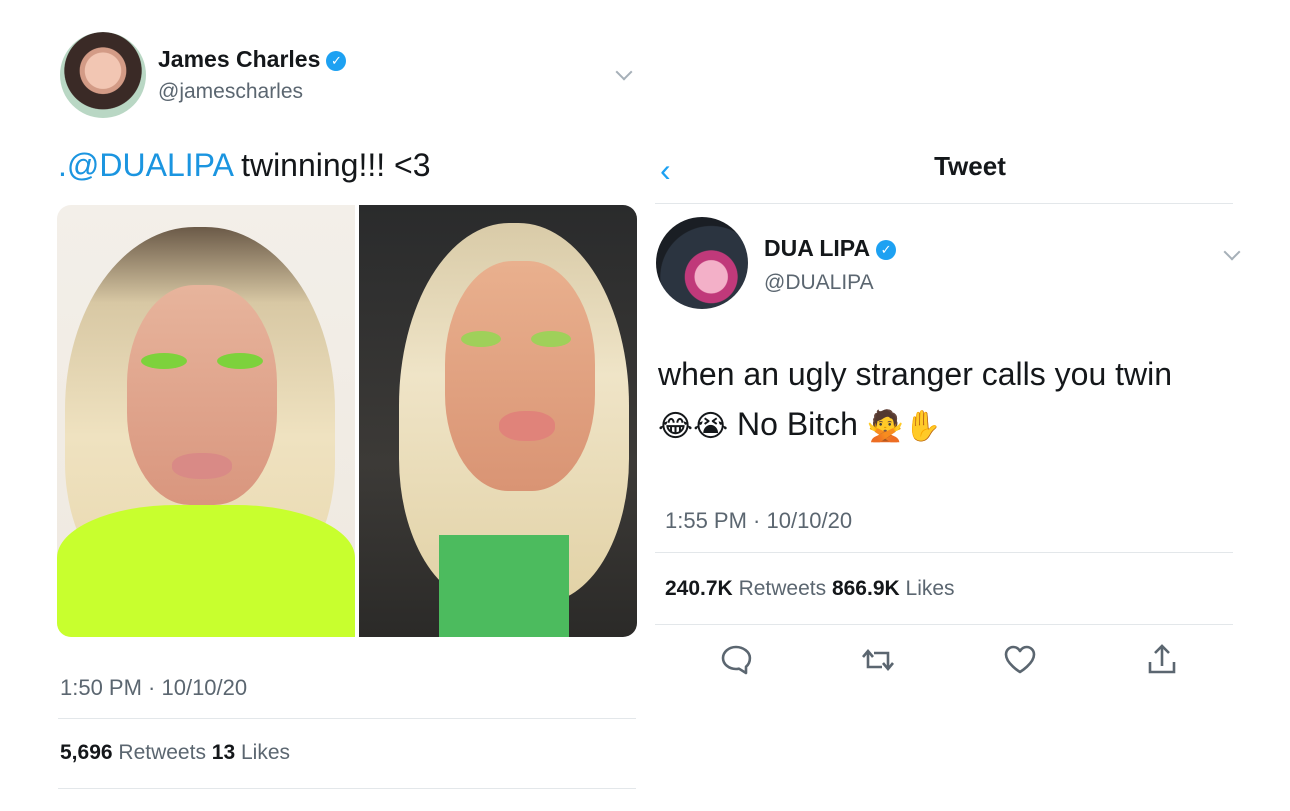 This screenshot has width=1290, height=811. Describe the element at coordinates (819, 283) in the screenshot. I see `author-handle: @DUALIPA` at that location.